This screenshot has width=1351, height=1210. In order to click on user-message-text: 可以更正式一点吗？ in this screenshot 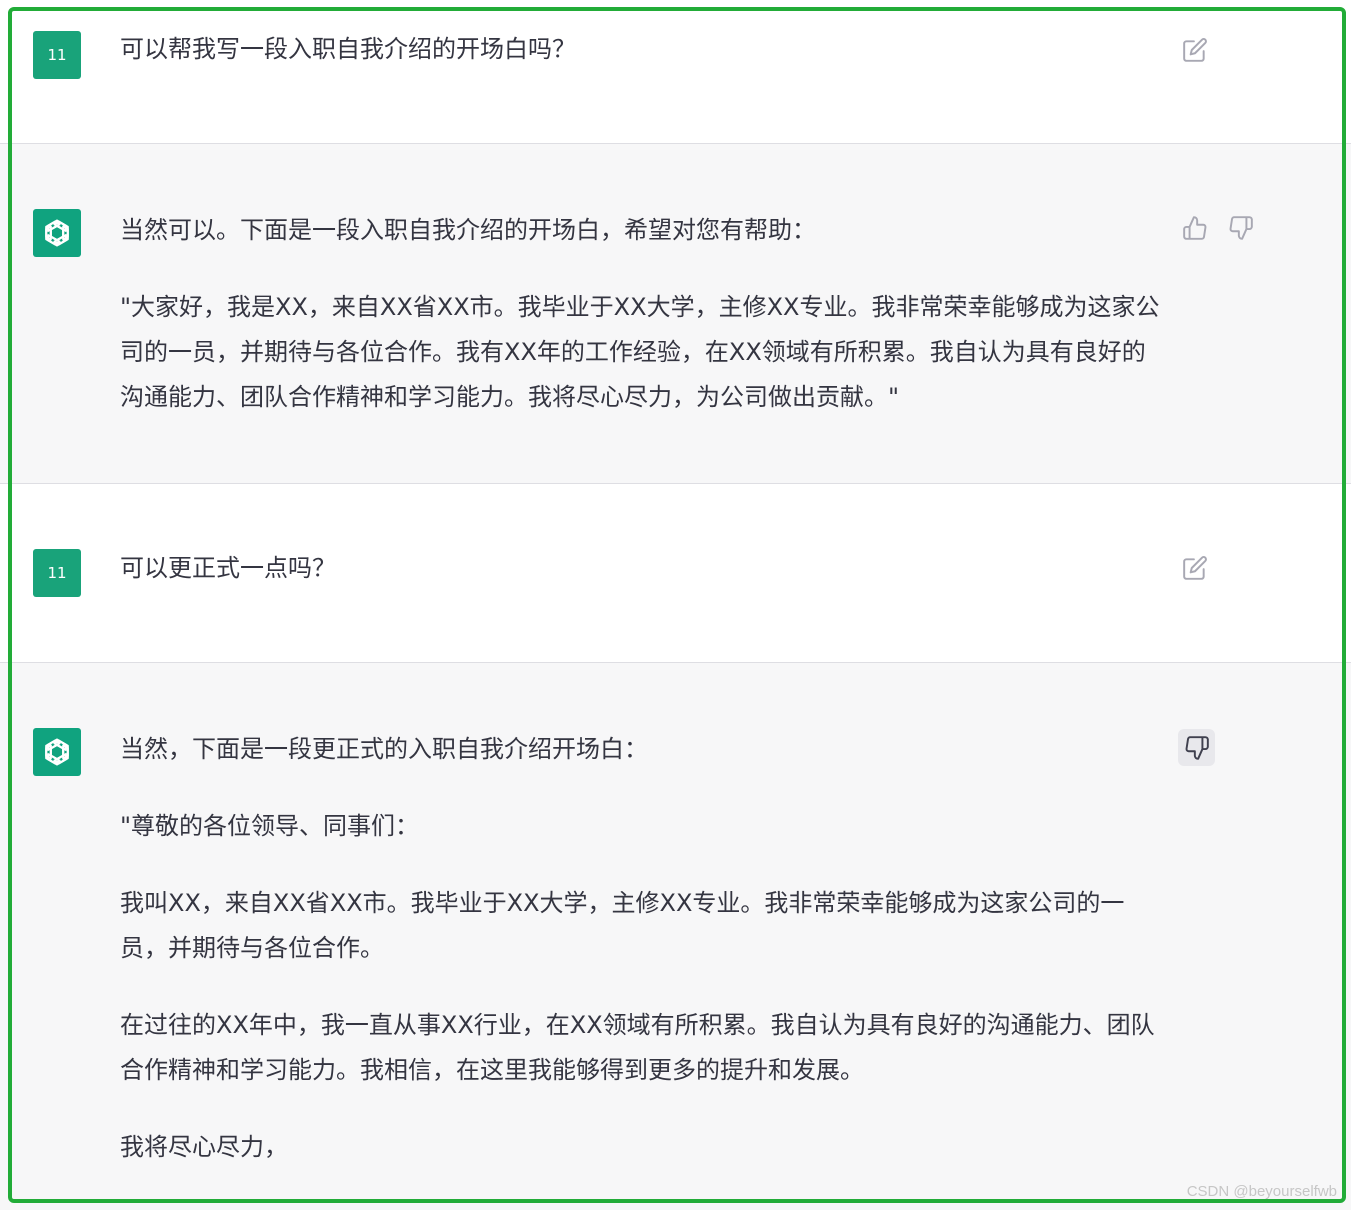, I will do `click(228, 568)`.